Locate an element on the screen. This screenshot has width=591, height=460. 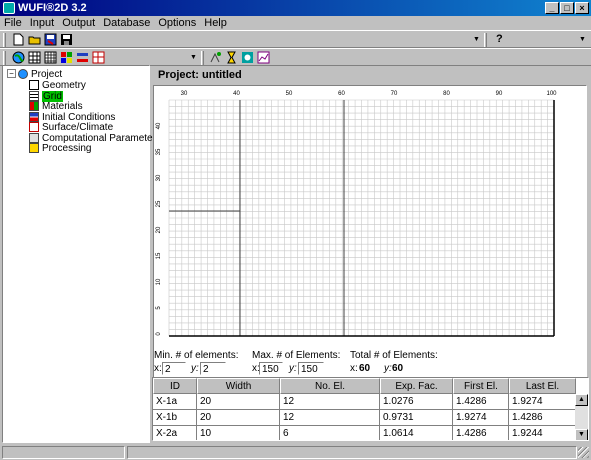
top-ruler-label: 100 is located at coordinates (551, 94).